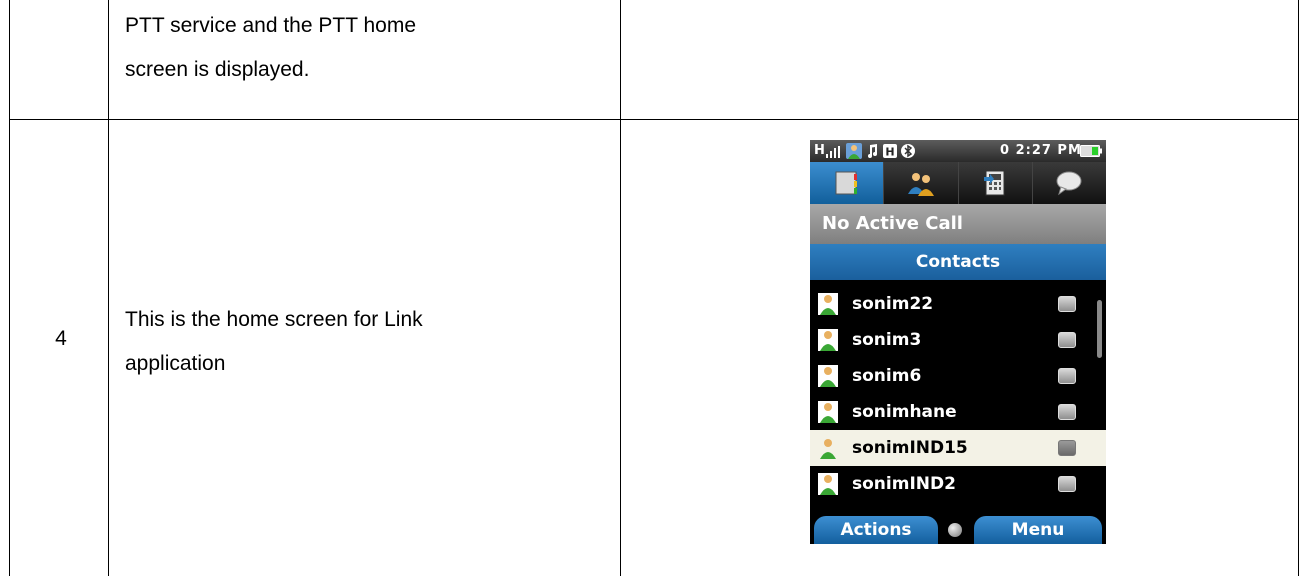 This screenshot has height=576, width=1307. I want to click on tab-contacts, so click(921, 183).